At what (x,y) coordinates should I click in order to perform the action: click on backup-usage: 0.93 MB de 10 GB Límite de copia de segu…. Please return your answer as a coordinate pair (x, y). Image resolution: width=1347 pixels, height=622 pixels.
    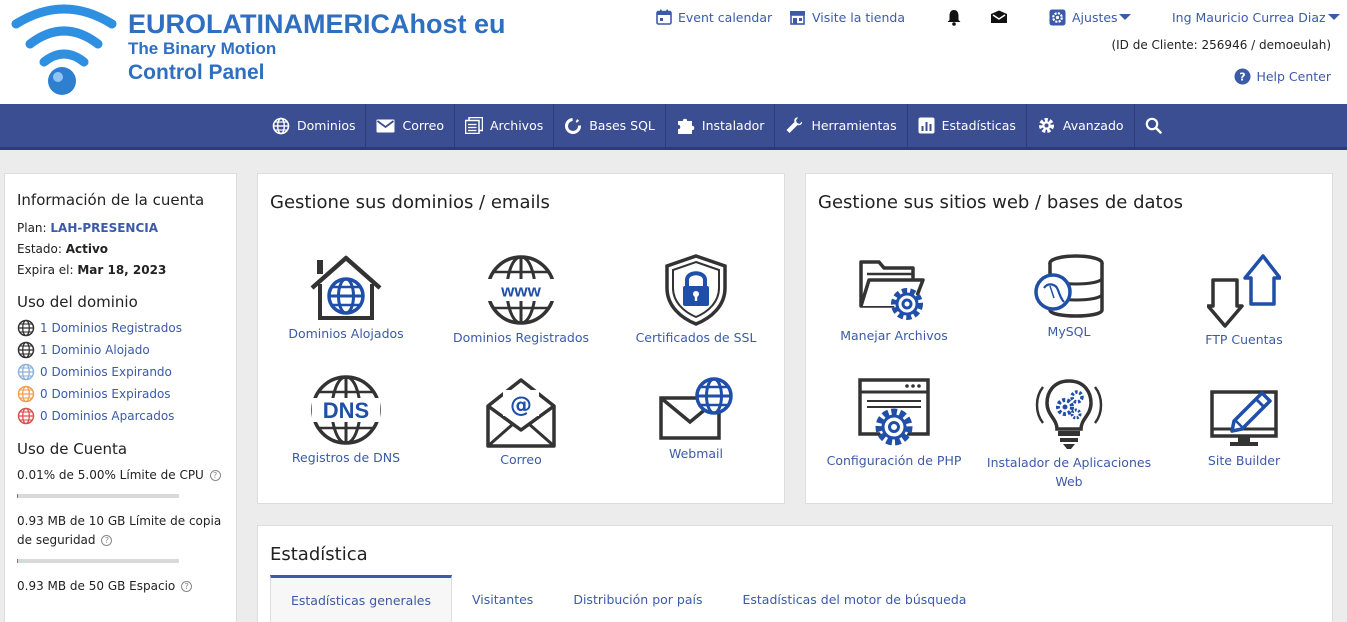
    Looking at the image, I should click on (120, 531).